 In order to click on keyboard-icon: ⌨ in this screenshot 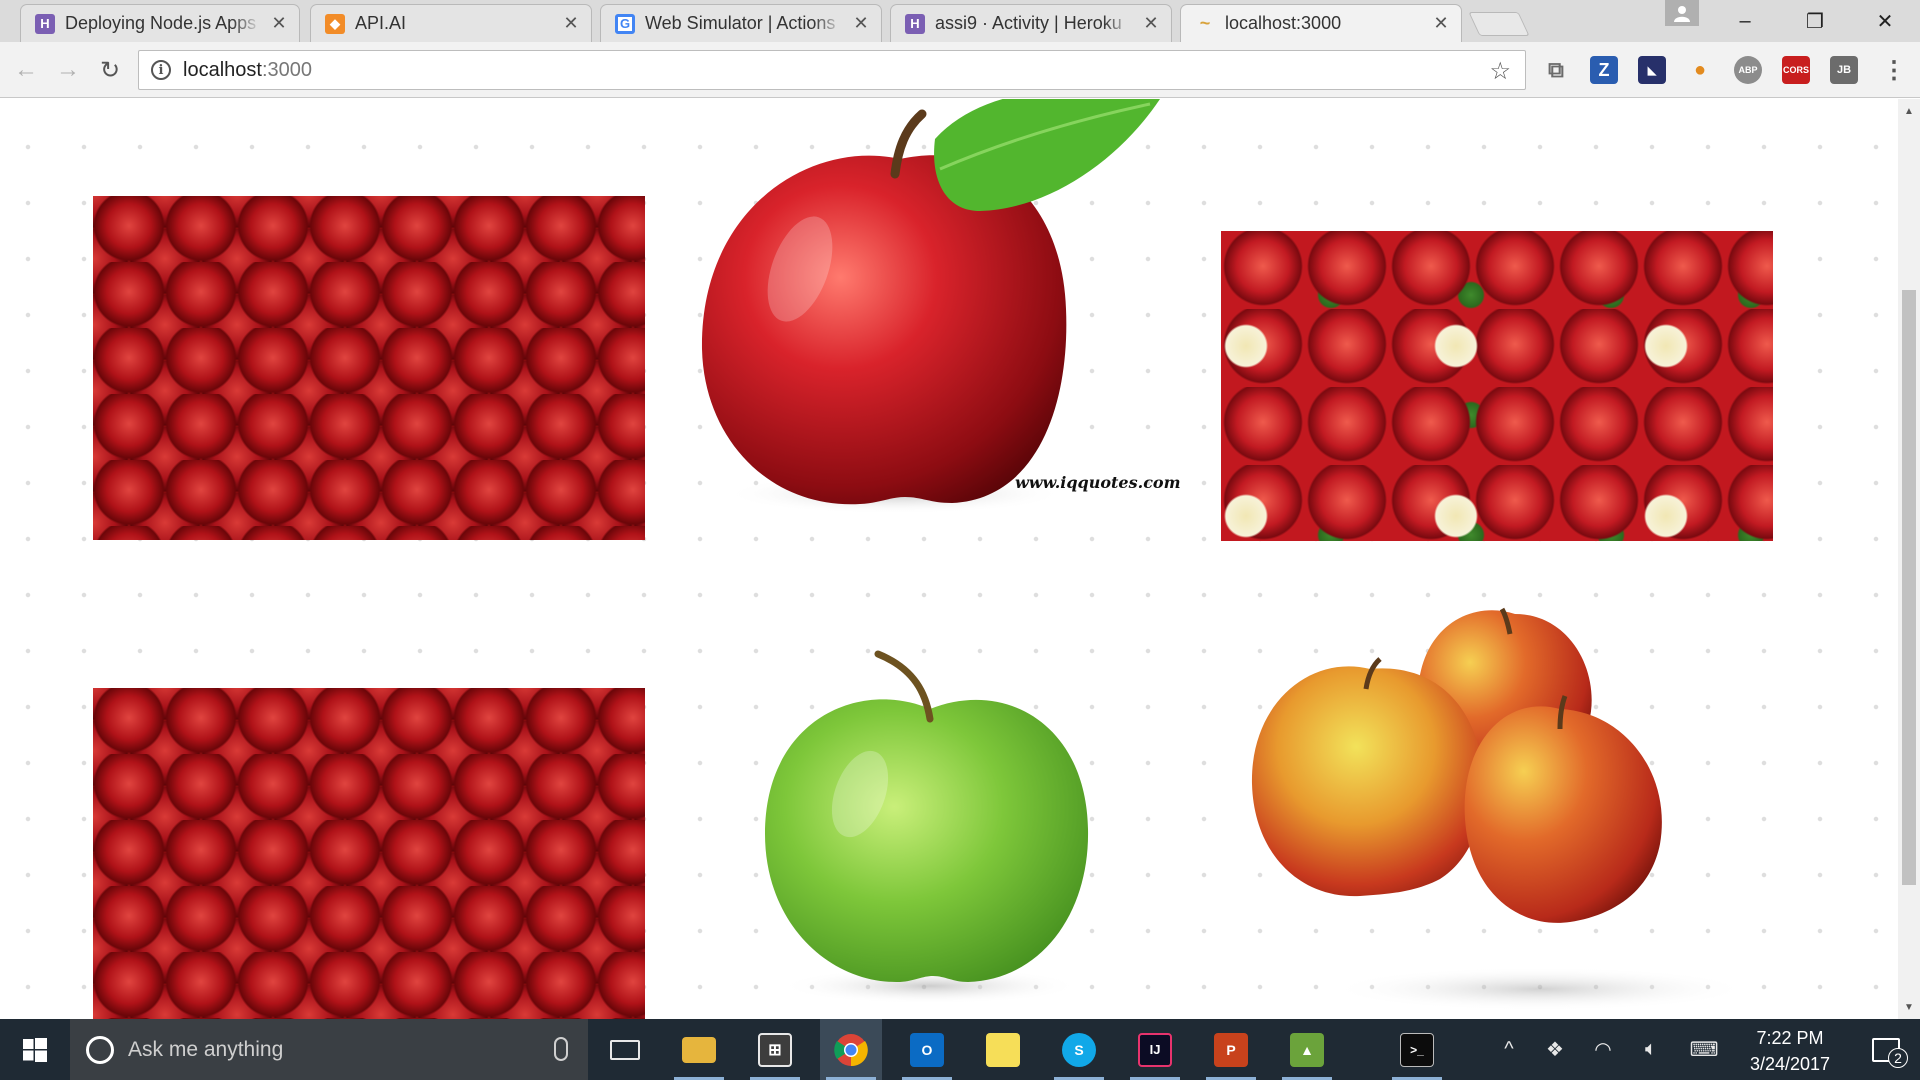, I will do `click(1704, 1049)`.